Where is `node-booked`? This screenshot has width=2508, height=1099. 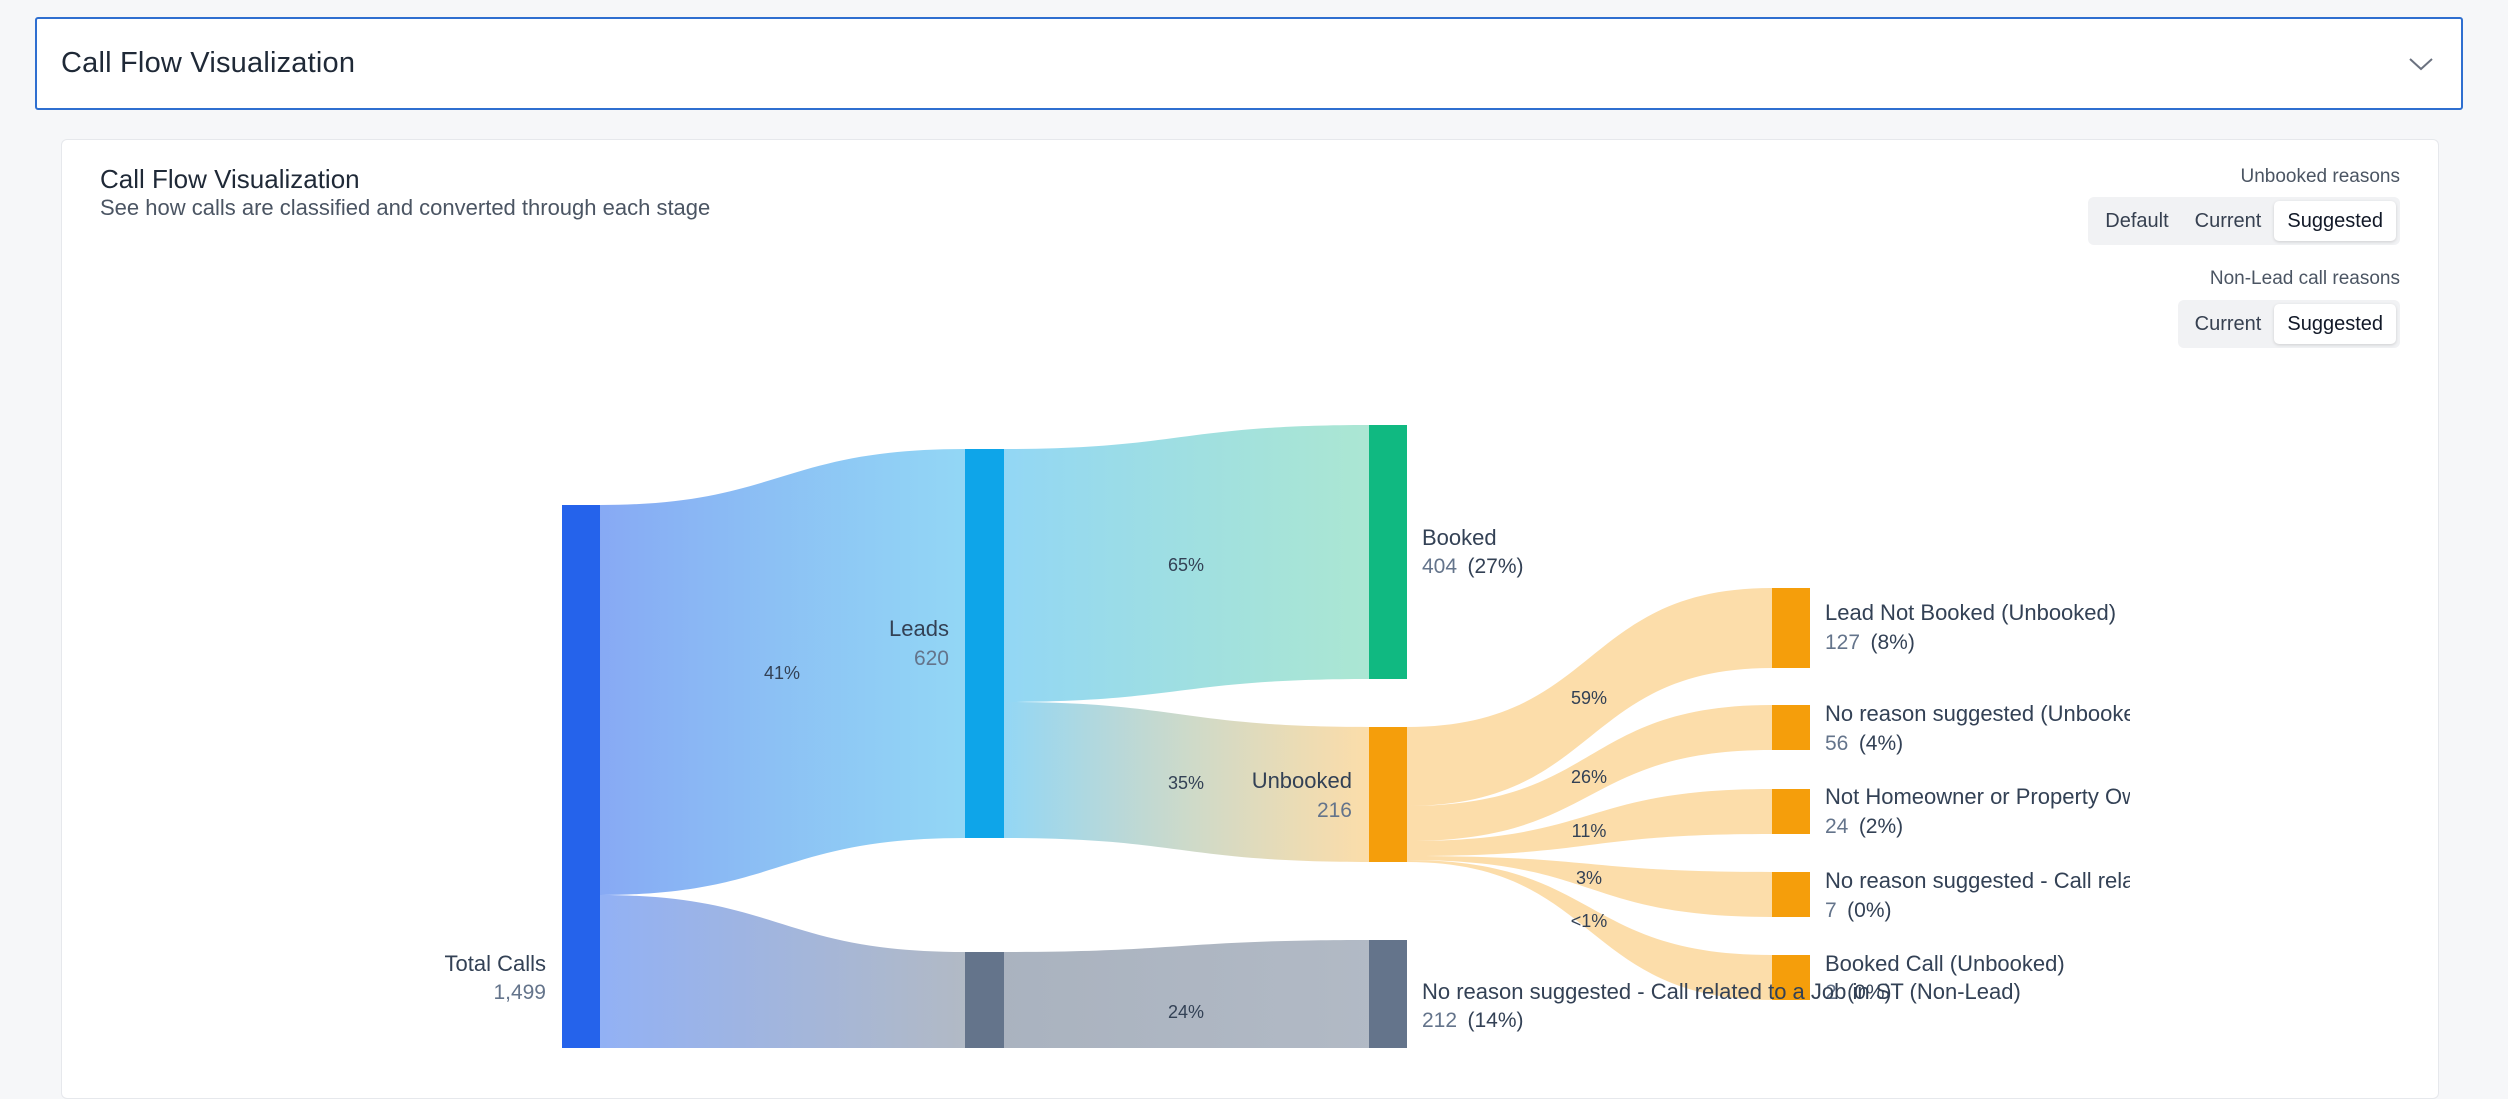
node-booked is located at coordinates (1388, 552).